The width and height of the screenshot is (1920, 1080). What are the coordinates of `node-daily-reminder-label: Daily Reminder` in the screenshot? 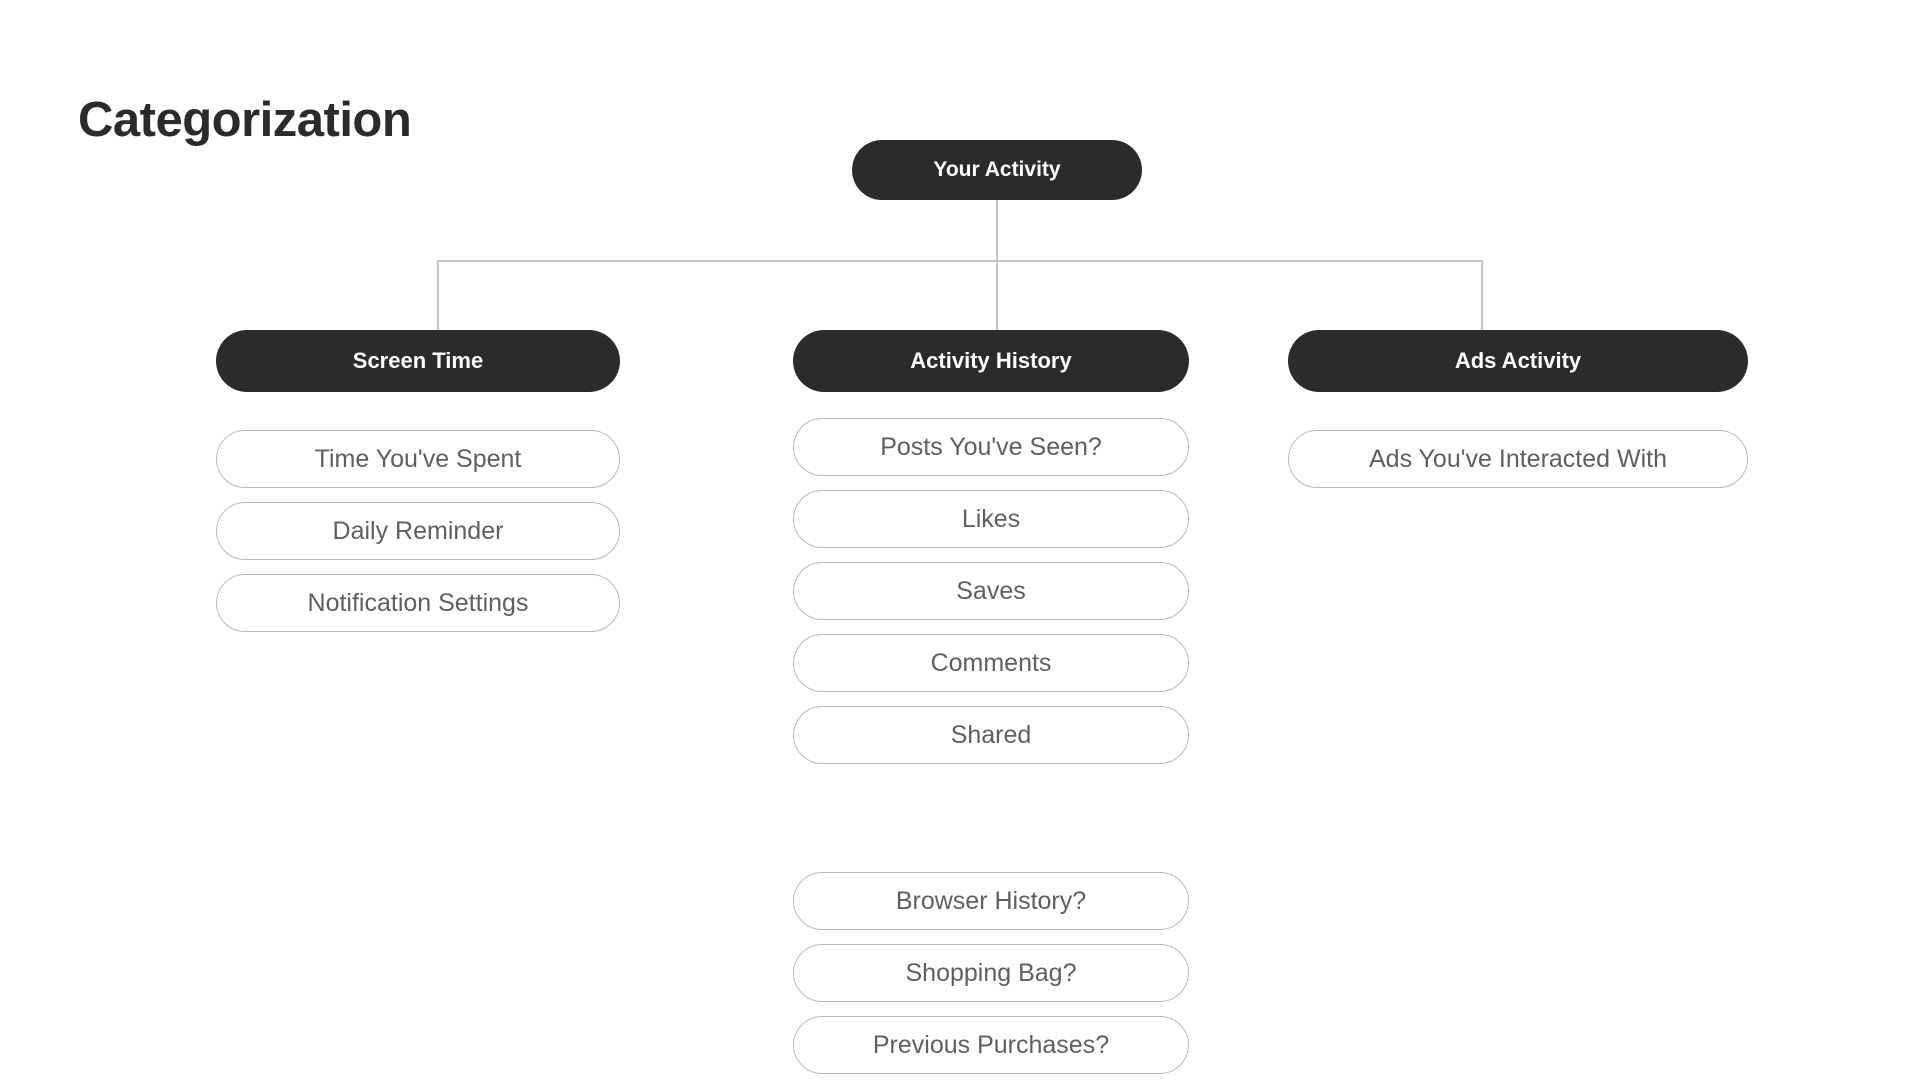 It's located at (418, 530).